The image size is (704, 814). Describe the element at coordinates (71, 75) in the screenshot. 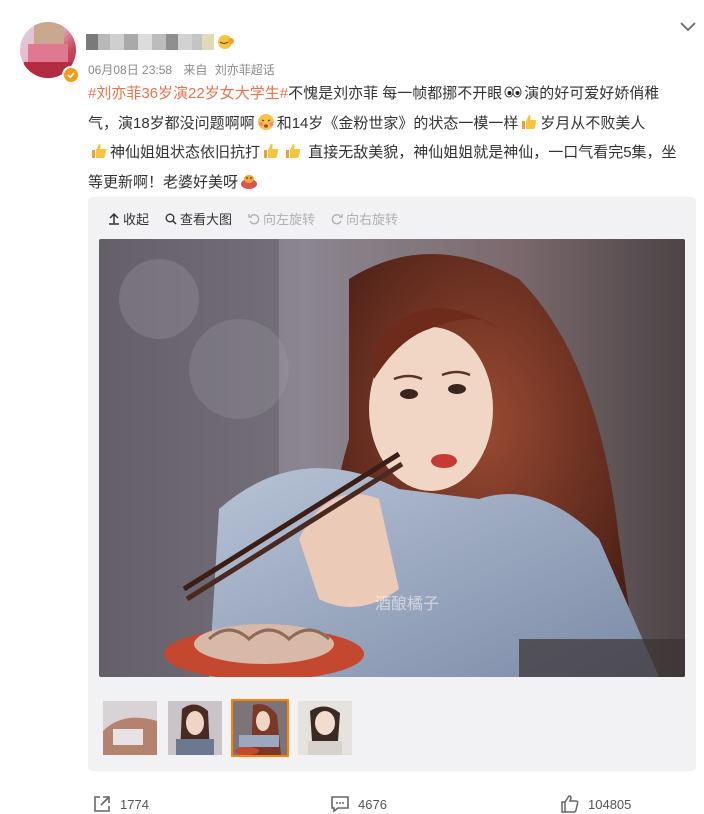

I see `verified-badge-icon` at that location.